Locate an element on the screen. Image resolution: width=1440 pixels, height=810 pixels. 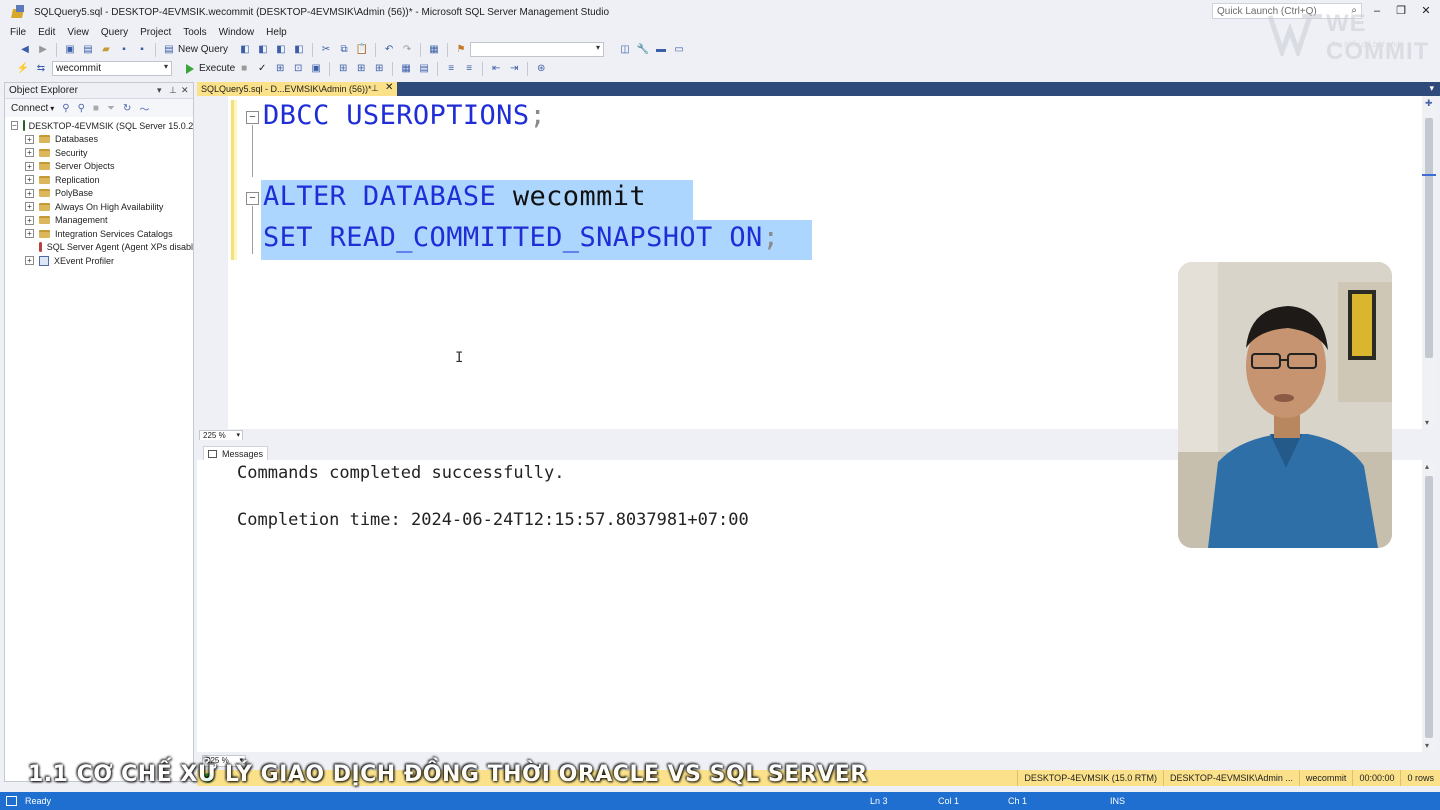
specify-values-icon: ⊛ is located at coordinates (541, 69).